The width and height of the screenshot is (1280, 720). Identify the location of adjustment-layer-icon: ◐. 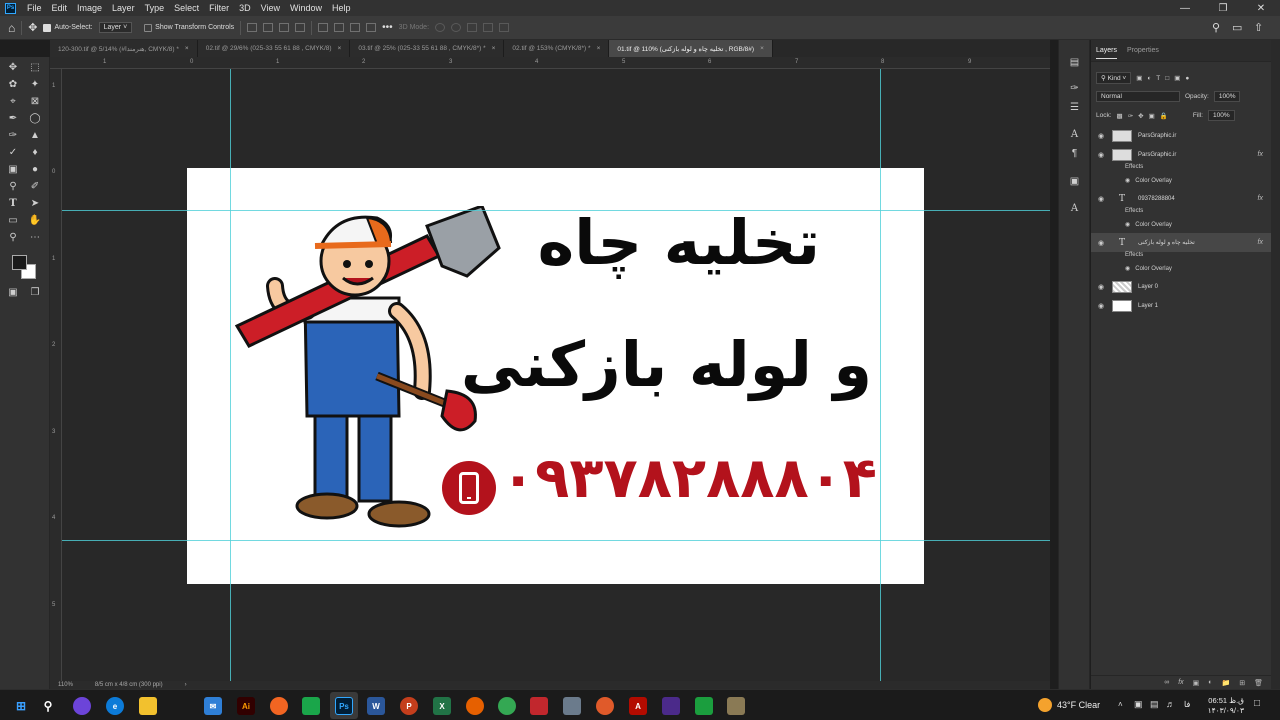
(1210, 682).